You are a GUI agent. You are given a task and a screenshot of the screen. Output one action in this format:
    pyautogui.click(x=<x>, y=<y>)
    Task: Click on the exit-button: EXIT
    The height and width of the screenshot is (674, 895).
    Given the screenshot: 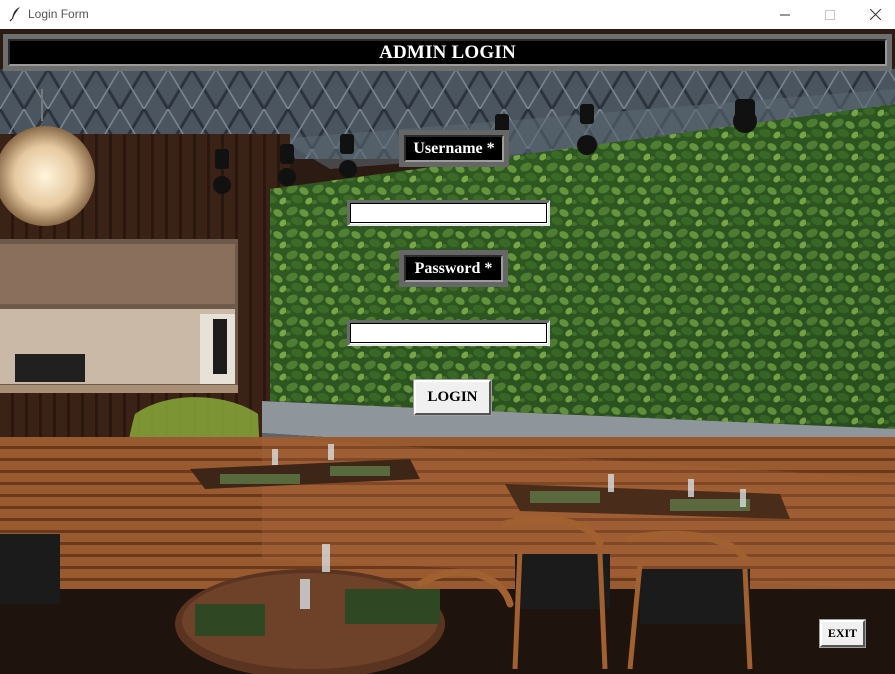 What is the action you would take?
    pyautogui.click(x=842, y=633)
    